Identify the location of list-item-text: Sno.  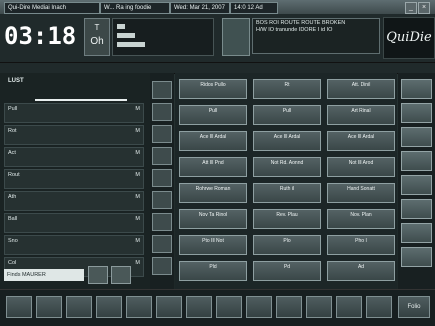
(13, 241).